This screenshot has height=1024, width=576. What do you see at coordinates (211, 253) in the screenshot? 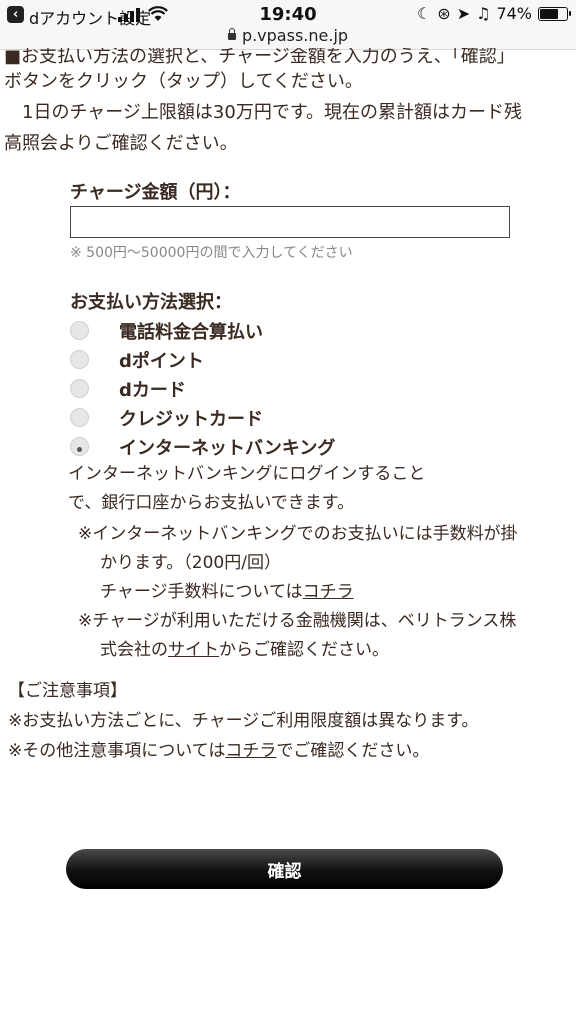
I see `amount-note: ※ 500円〜50000円の間で入力してください` at bounding box center [211, 253].